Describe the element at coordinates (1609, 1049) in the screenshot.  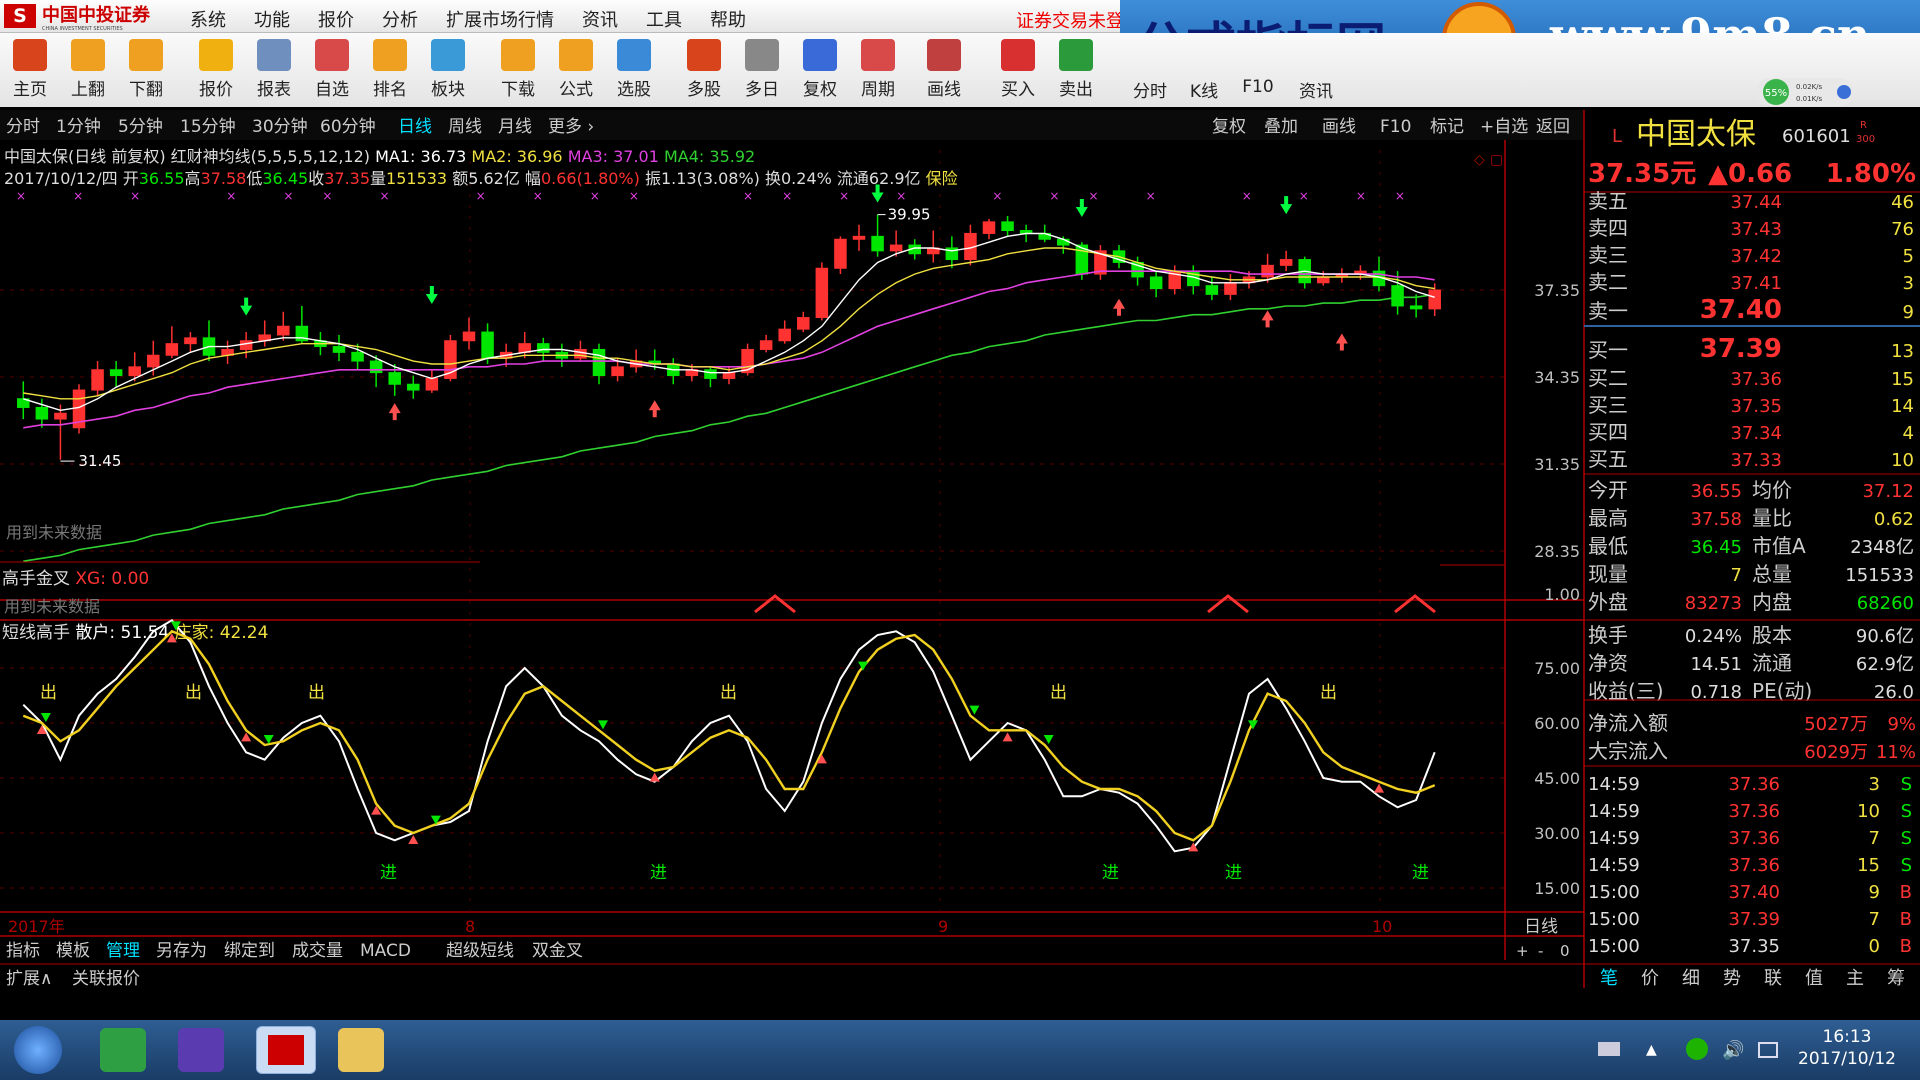
I see `keyboard-icon` at that location.